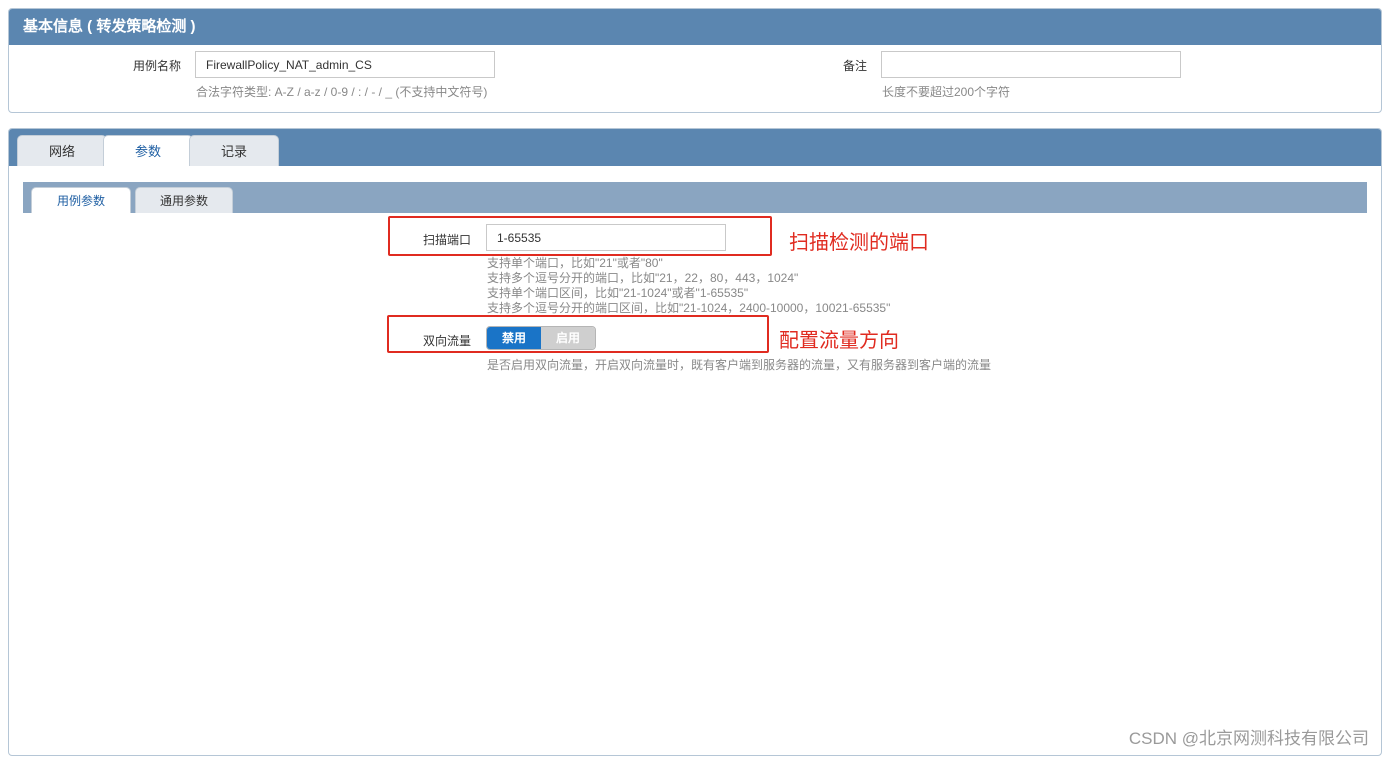 The width and height of the screenshot is (1390, 762). What do you see at coordinates (854, 66) in the screenshot?
I see `remark-label: 备注` at bounding box center [854, 66].